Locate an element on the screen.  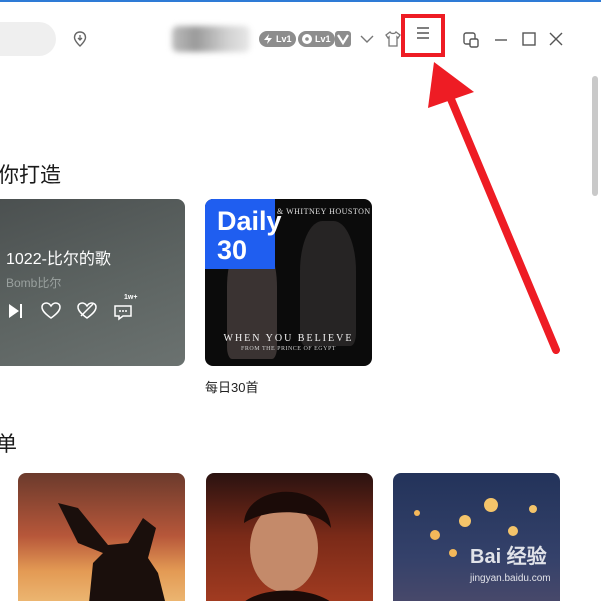
watermark-brand: Bai 经验 is located at coordinates (508, 557).